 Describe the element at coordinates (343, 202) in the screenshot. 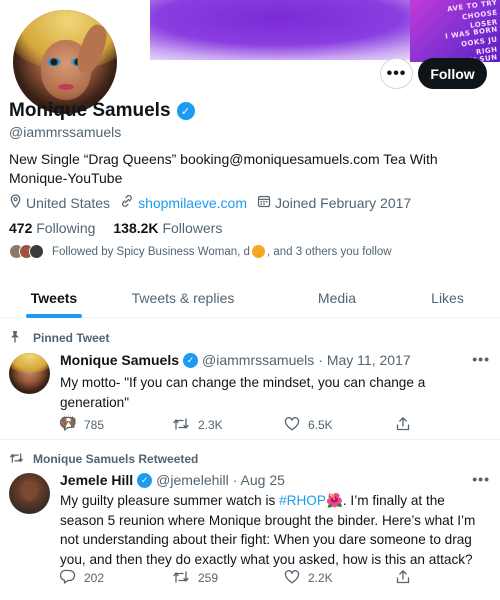

I see `joined-text: Joined February 2017` at that location.